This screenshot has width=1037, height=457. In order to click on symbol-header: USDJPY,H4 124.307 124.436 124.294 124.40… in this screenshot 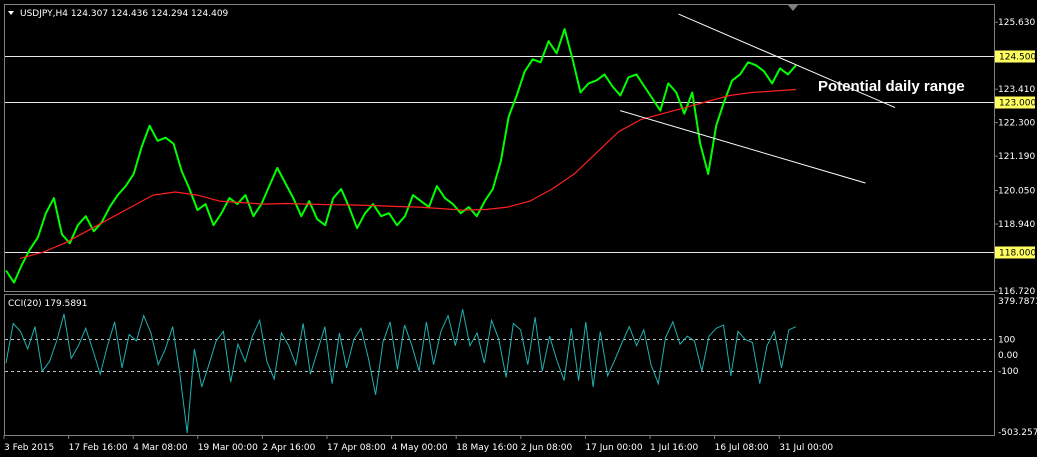, I will do `click(124, 14)`.